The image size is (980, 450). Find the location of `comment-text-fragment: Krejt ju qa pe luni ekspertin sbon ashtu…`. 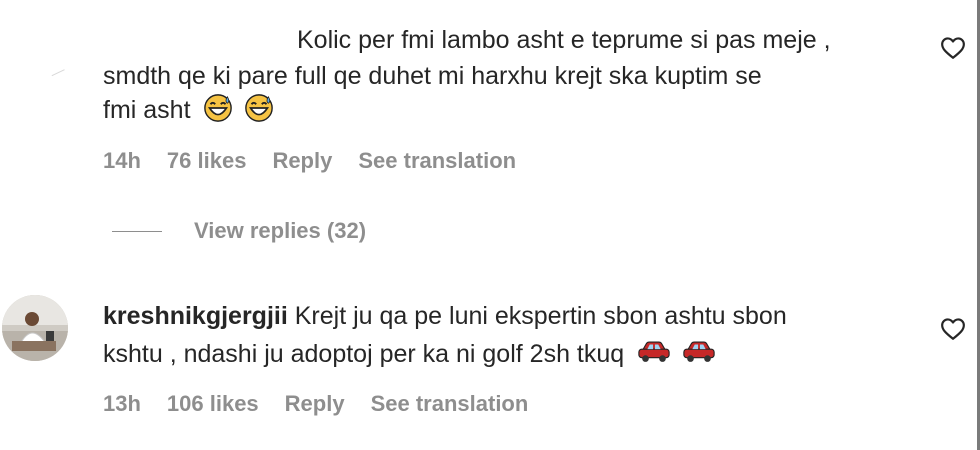

comment-text-fragment: Krejt ju qa pe luni ekspertin sbon ashtu… is located at coordinates (540, 316).